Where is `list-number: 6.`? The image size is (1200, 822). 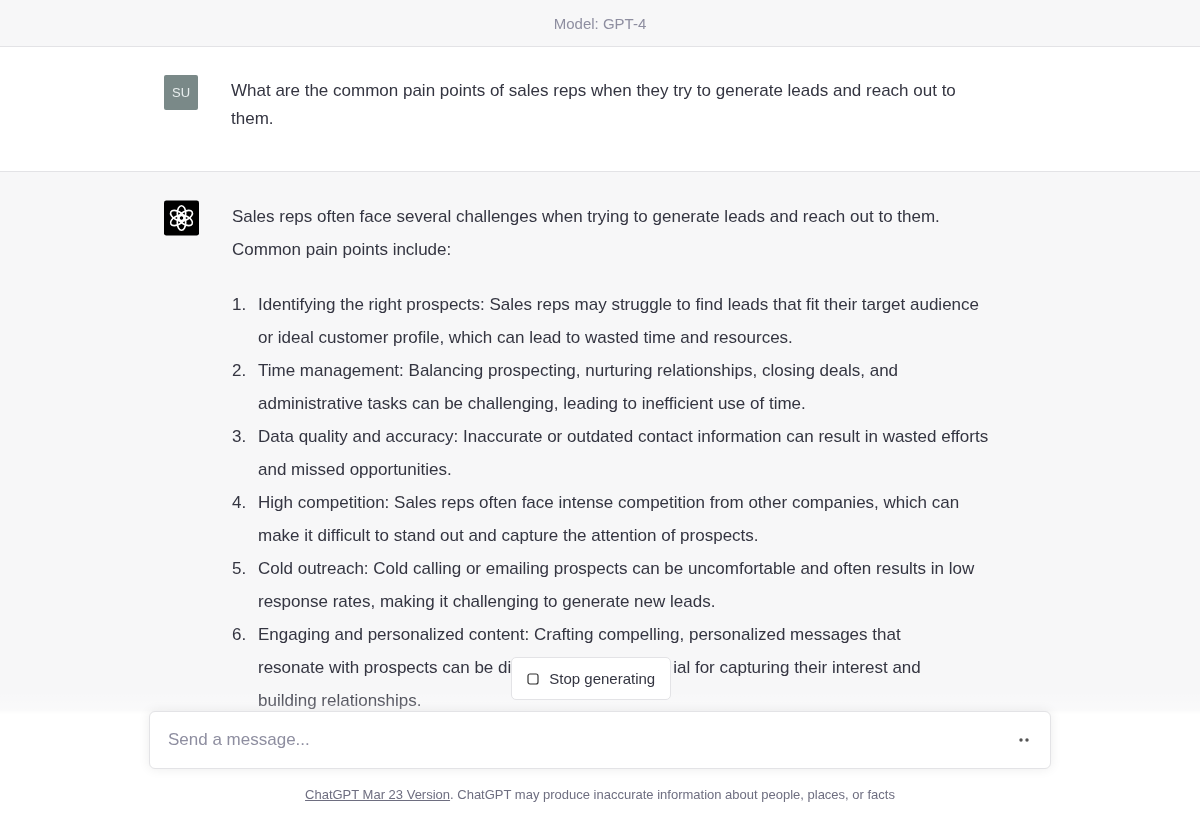
list-number: 6. is located at coordinates (240, 635).